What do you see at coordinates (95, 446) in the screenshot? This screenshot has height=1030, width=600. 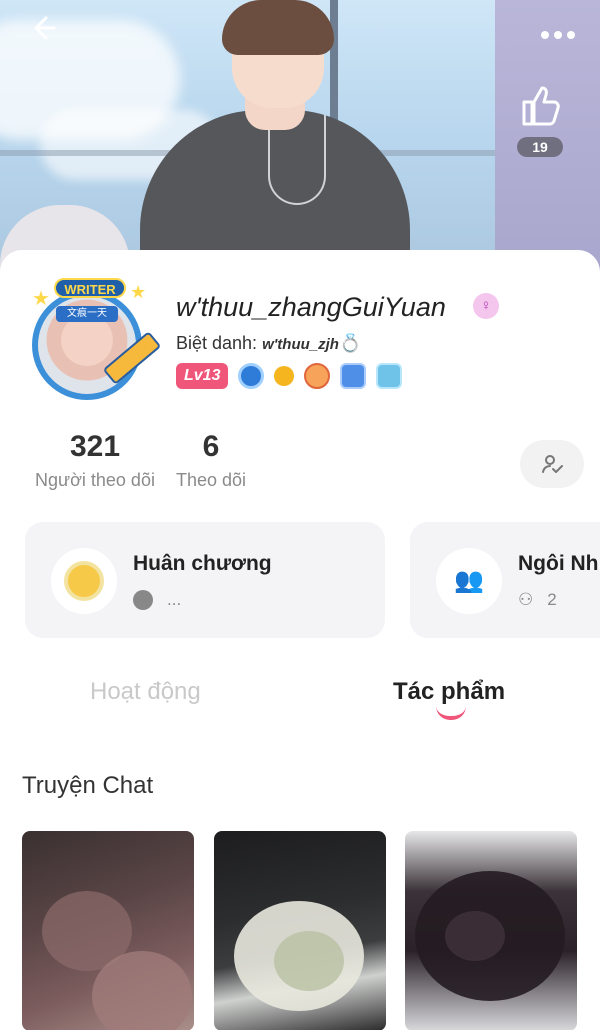 I see `followers-count: 321` at bounding box center [95, 446].